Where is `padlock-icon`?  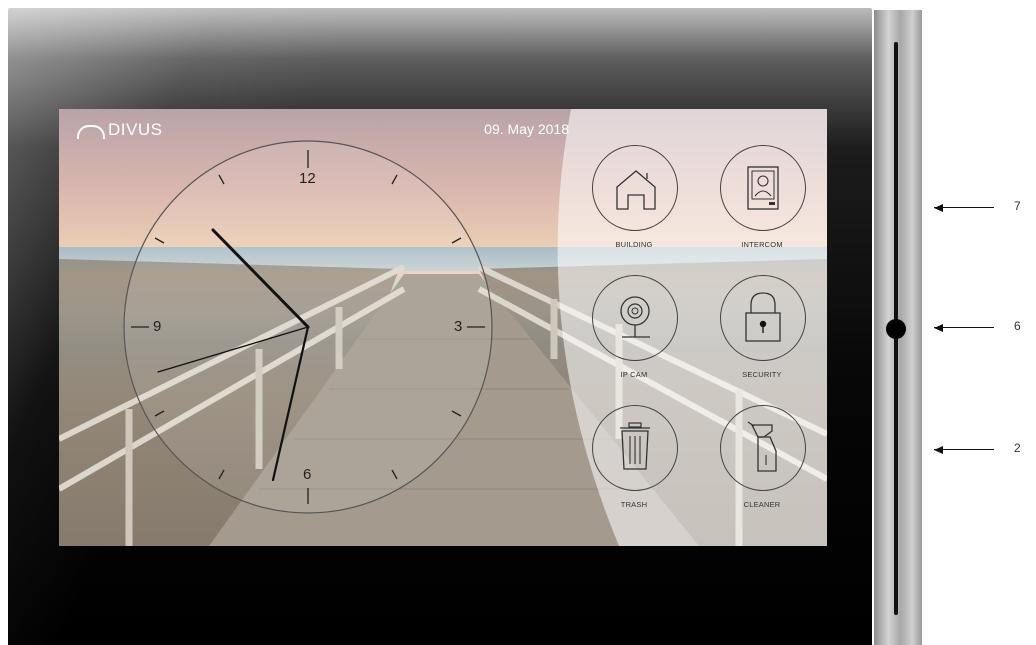
padlock-icon is located at coordinates (763, 317).